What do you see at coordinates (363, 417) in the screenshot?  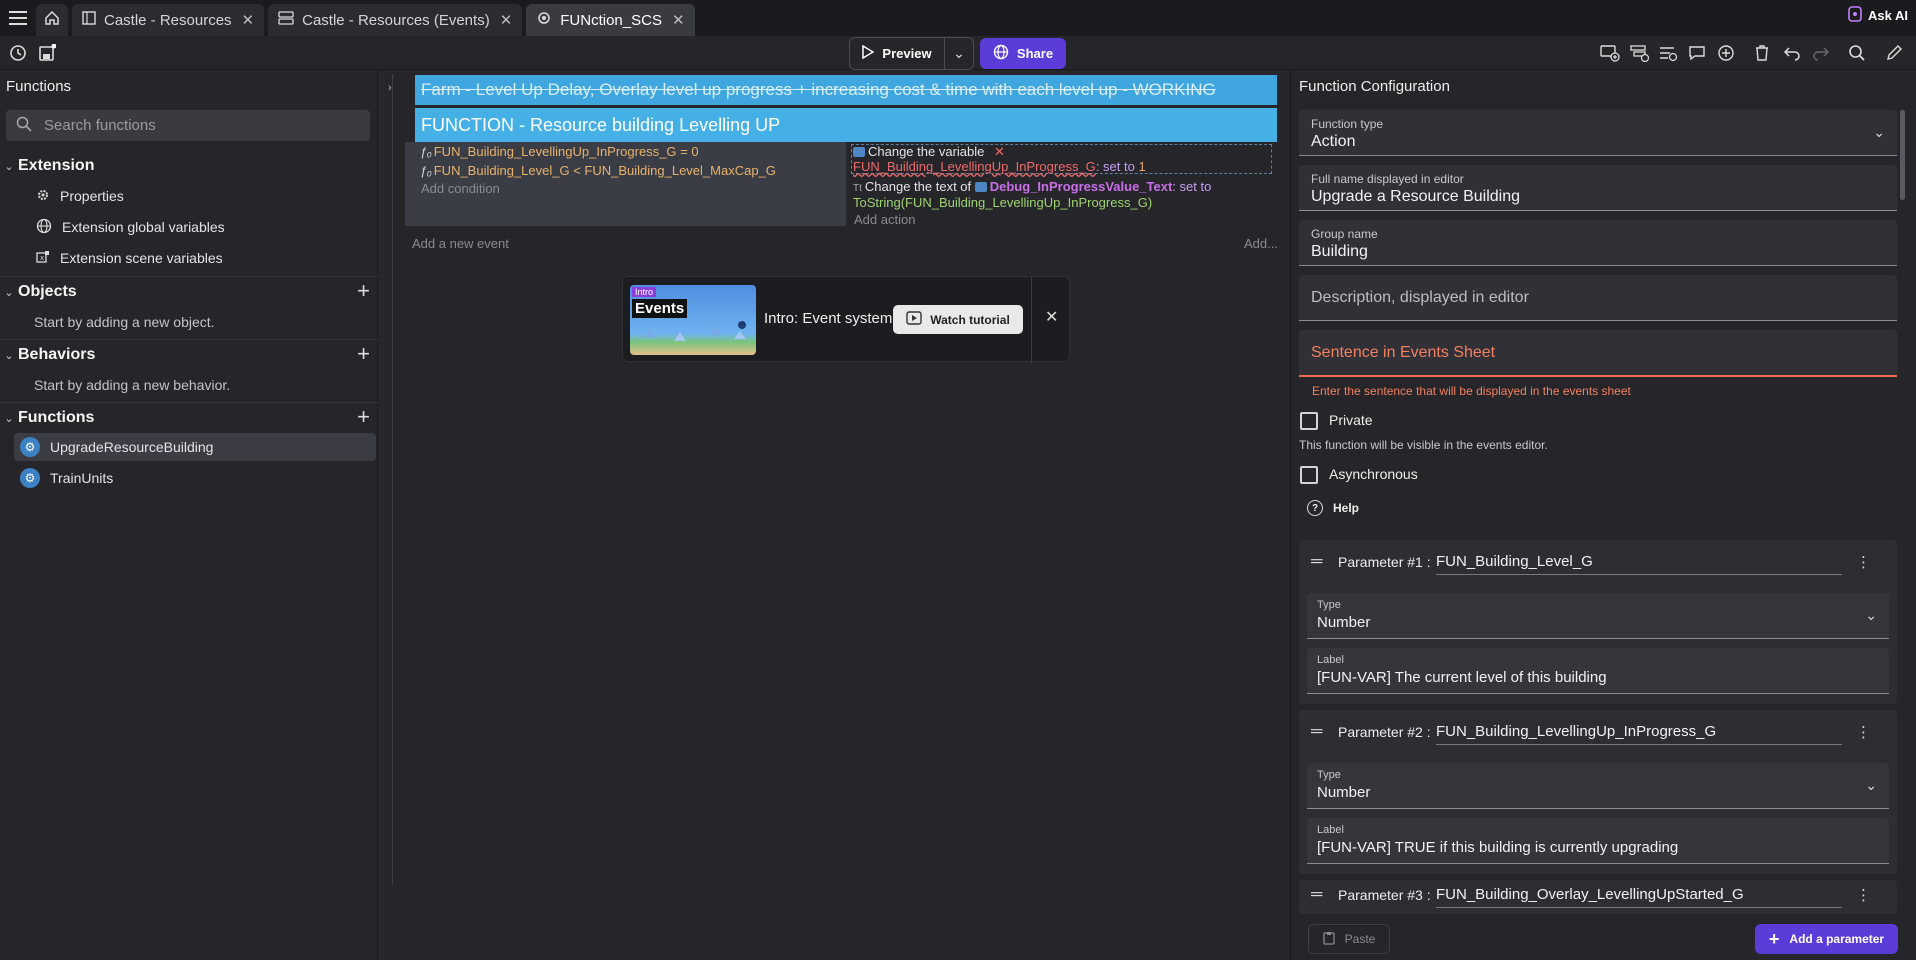 I see `add-function-icon: +` at bounding box center [363, 417].